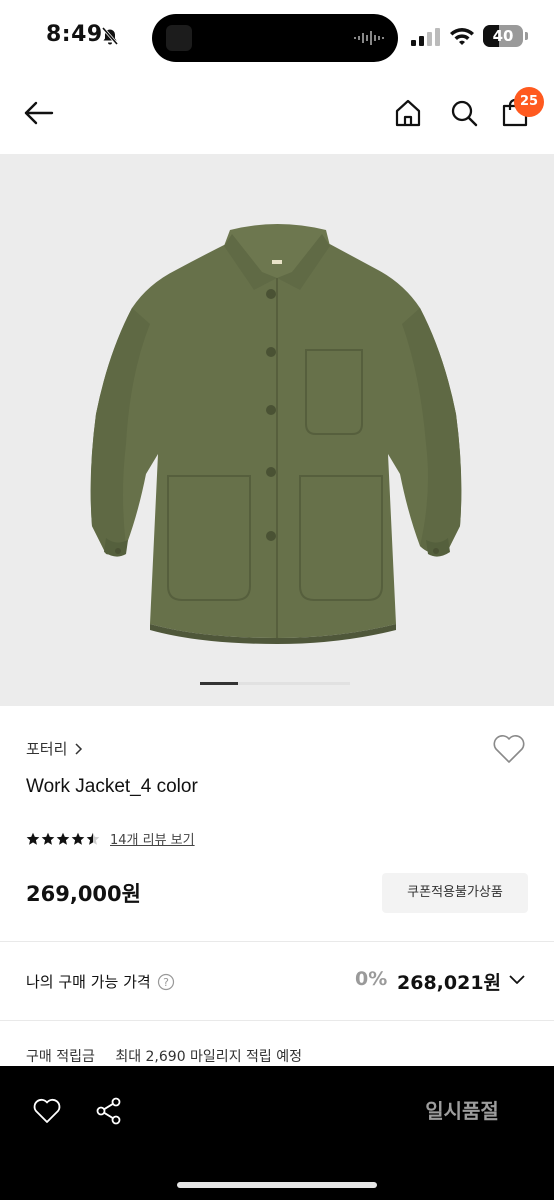  I want to click on island-app-icon, so click(179, 38).